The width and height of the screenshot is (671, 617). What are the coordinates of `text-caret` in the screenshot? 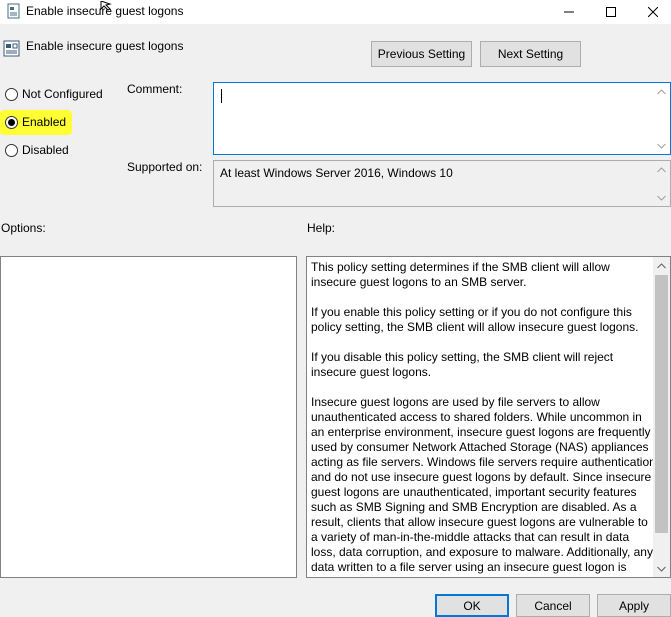 It's located at (221, 96).